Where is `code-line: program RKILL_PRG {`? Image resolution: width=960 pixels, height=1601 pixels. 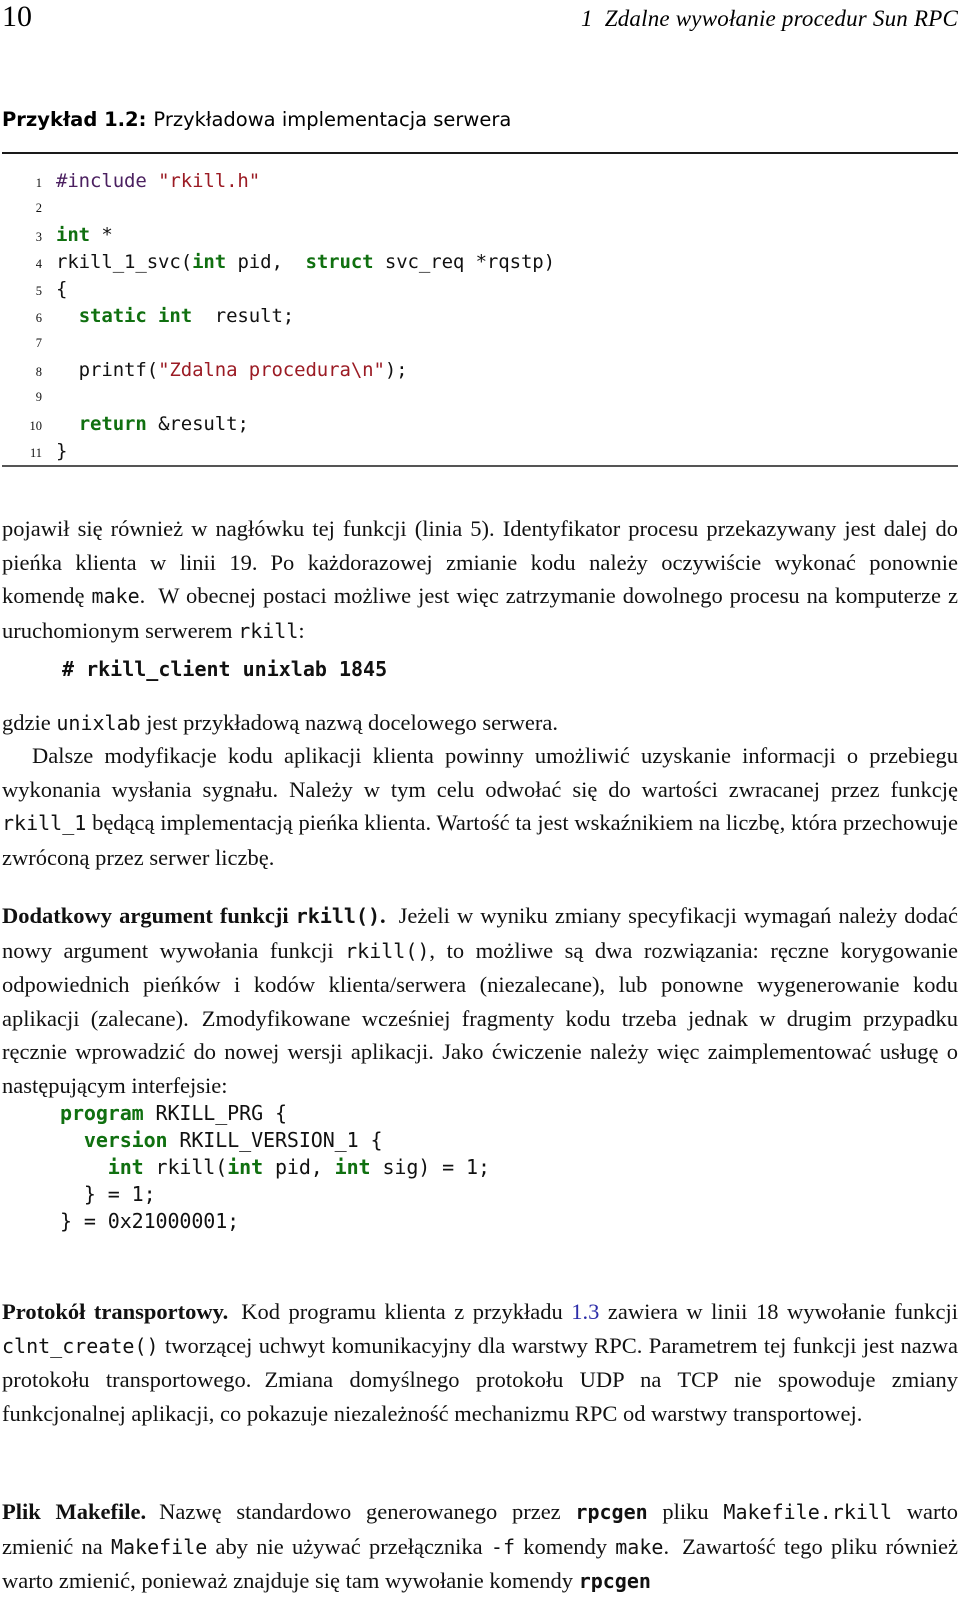
code-line: program RKILL_PRG { is located at coordinates (275, 1113).